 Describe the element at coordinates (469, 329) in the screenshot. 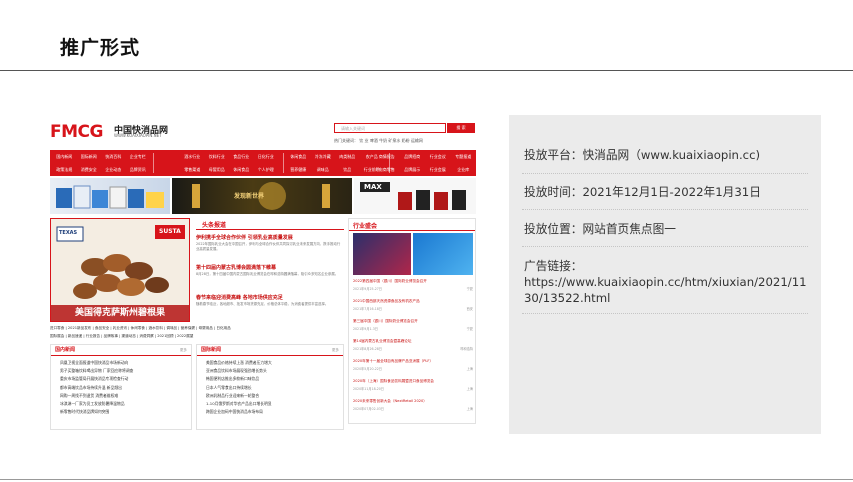

I see `event-place: 宁夏` at that location.